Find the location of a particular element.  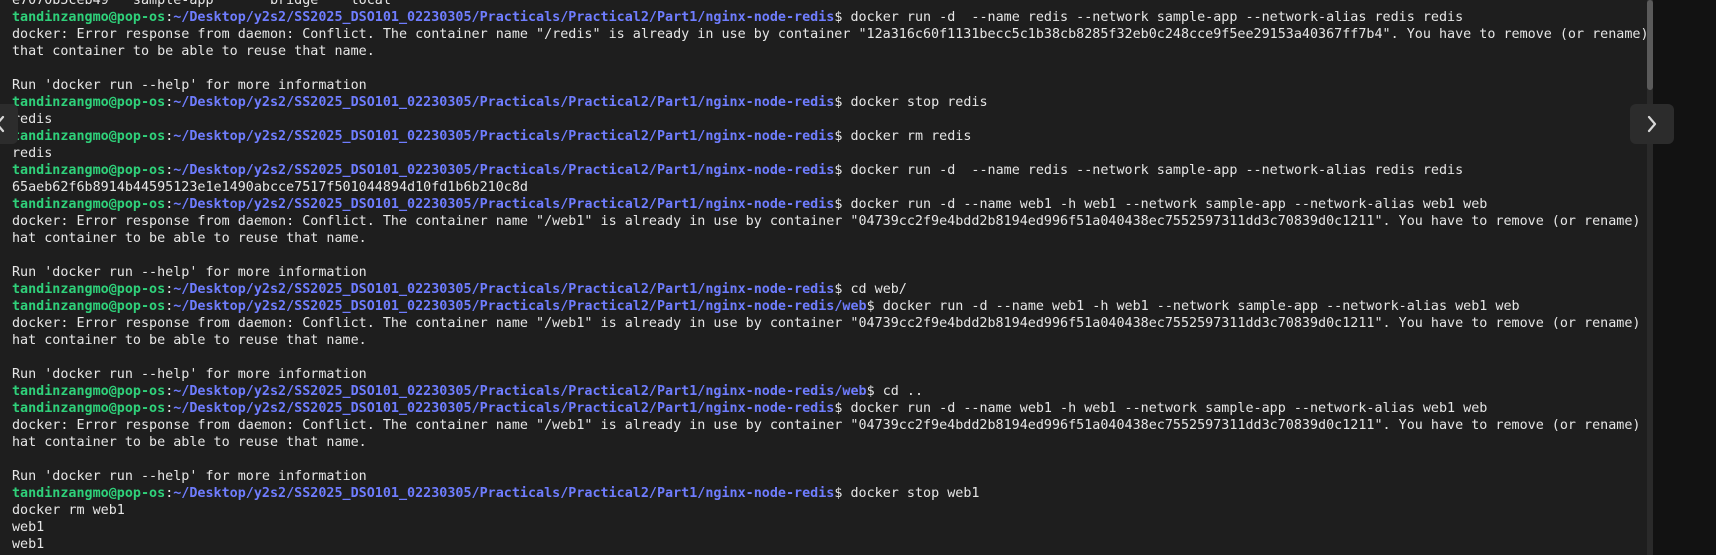

chevron-left-icon is located at coordinates (2, 124).